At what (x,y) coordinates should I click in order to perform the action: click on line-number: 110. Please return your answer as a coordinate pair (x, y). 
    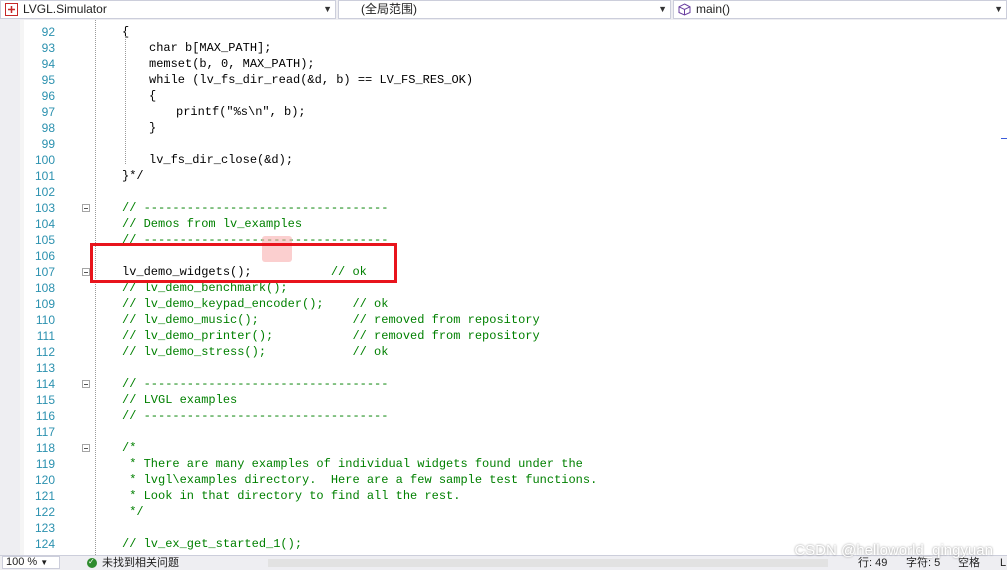
    Looking at the image, I should click on (45, 320).